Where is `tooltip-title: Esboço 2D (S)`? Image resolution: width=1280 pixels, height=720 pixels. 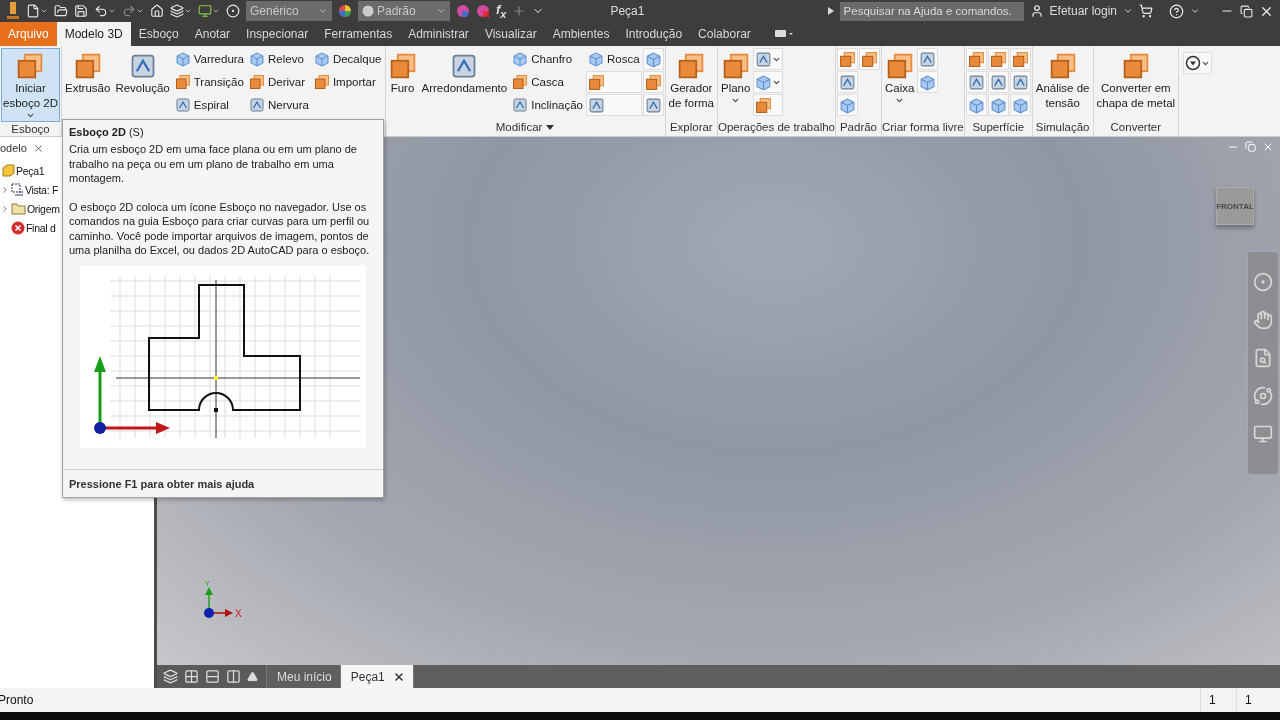
tooltip-title: Esboço 2D (S) is located at coordinates (107, 132).